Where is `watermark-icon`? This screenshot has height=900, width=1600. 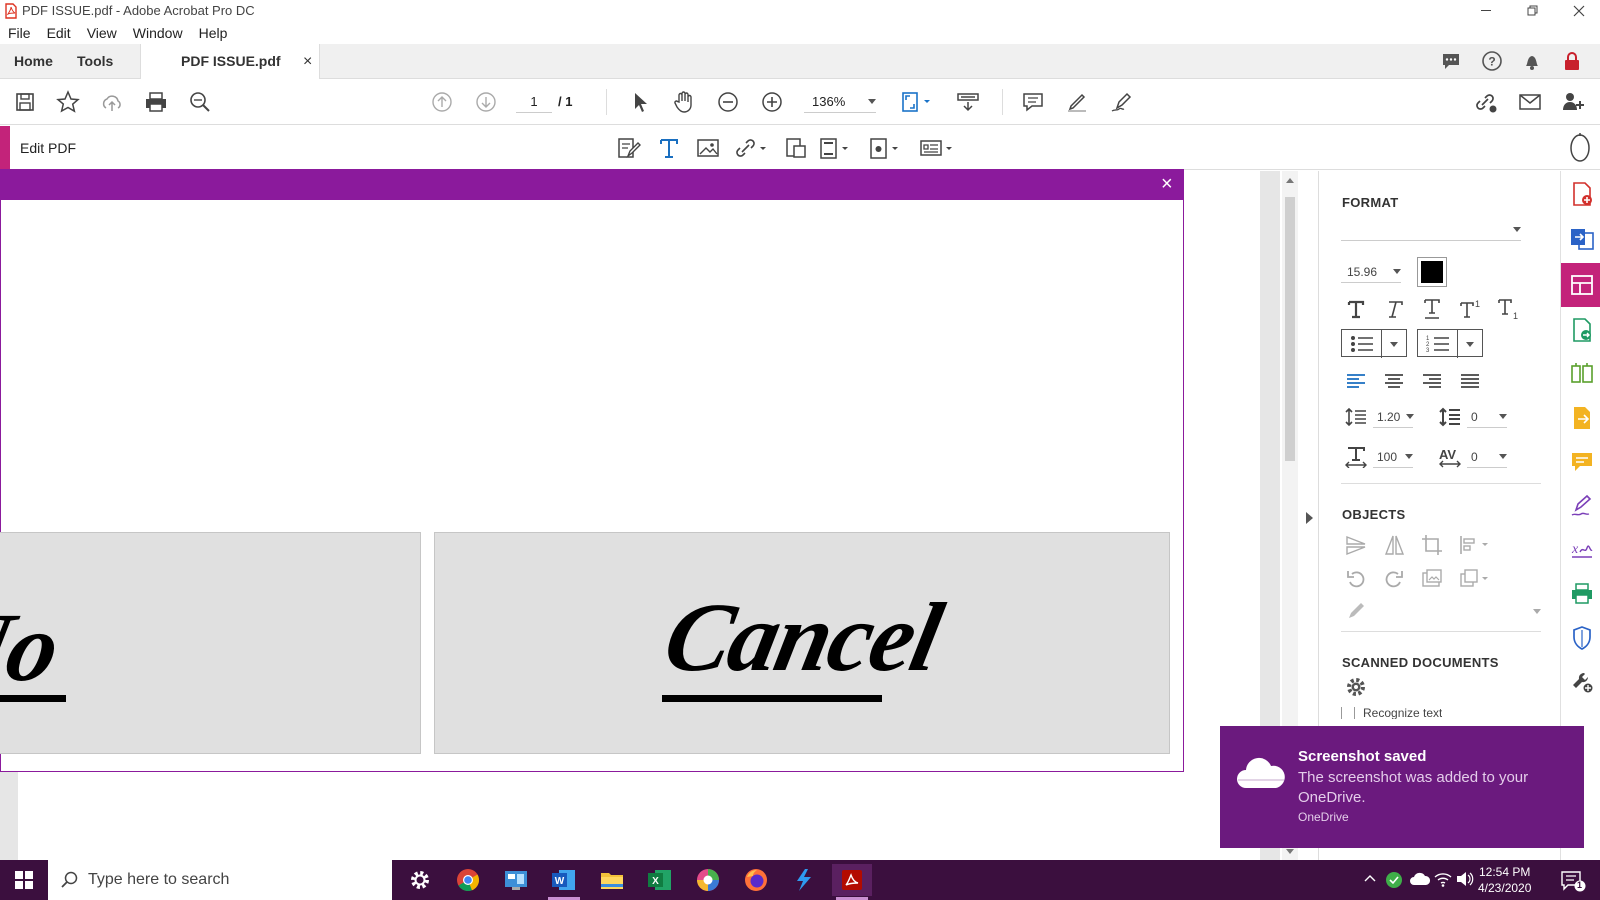
watermark-icon is located at coordinates (886, 148).